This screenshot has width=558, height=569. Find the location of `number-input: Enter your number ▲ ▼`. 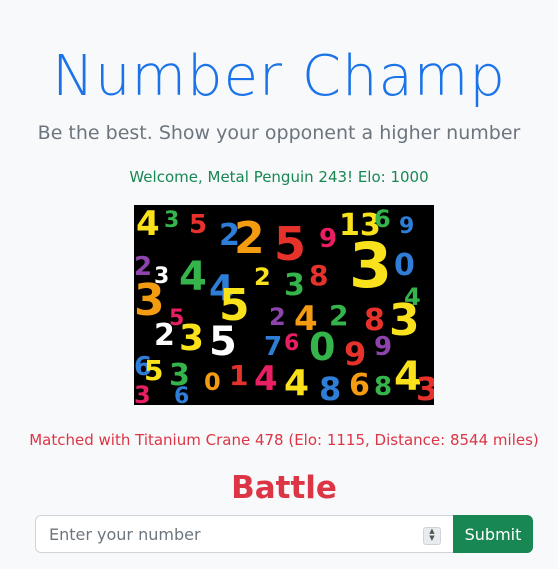

number-input: Enter your number ▲ ▼ is located at coordinates (244, 534).